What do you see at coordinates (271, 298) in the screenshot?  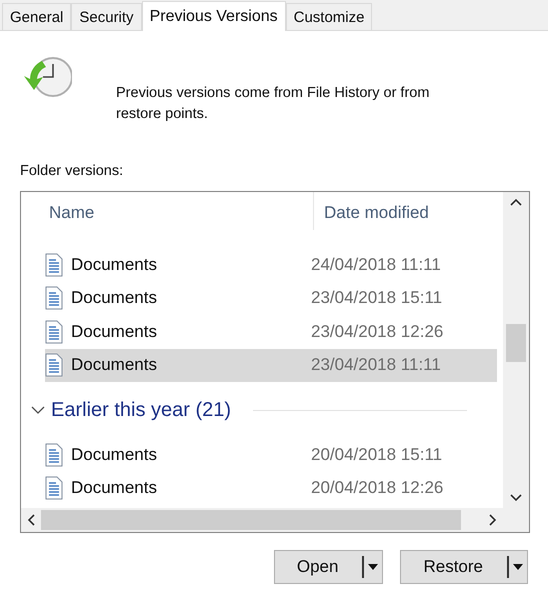 I see `file-row: Documents 23/04/2018 15:11` at bounding box center [271, 298].